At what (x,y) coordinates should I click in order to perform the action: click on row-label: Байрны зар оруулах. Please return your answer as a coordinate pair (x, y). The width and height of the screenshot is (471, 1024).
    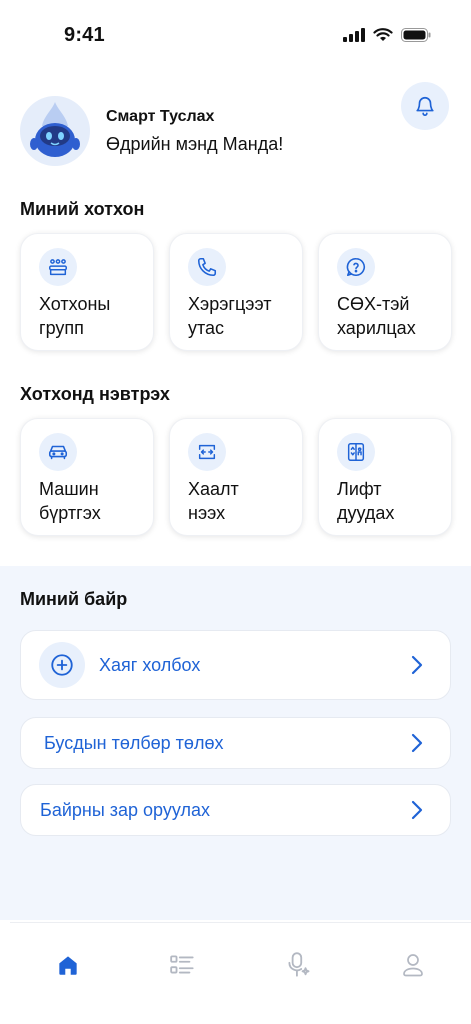
    Looking at the image, I should click on (125, 809).